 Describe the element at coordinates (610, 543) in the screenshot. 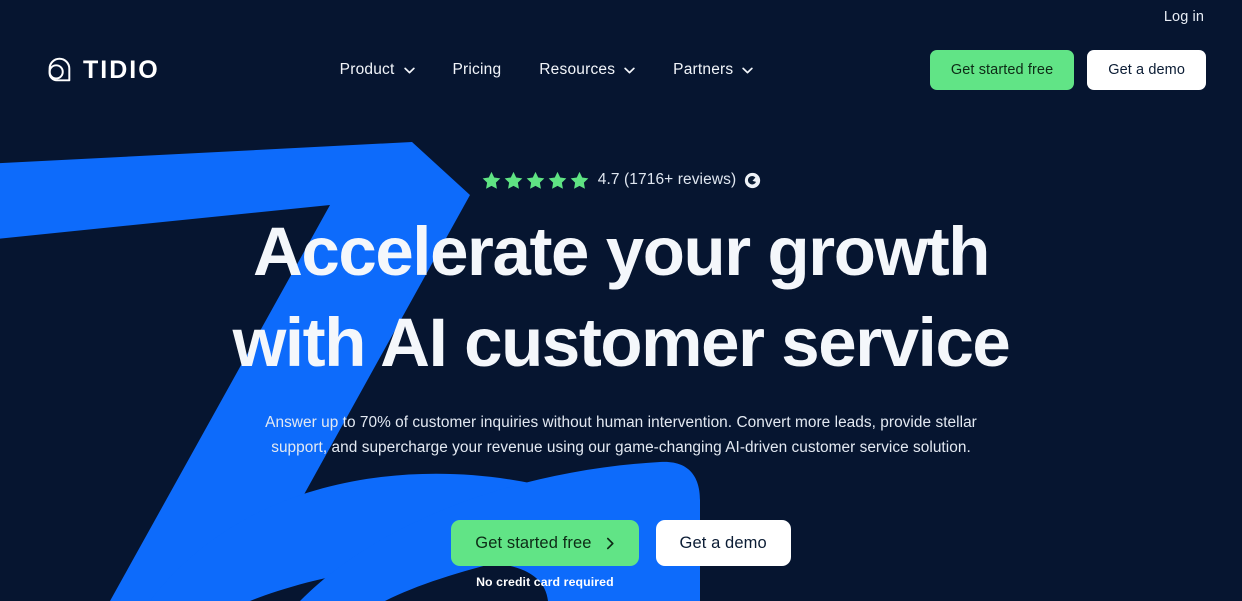

I see `arrow-right-icon` at that location.